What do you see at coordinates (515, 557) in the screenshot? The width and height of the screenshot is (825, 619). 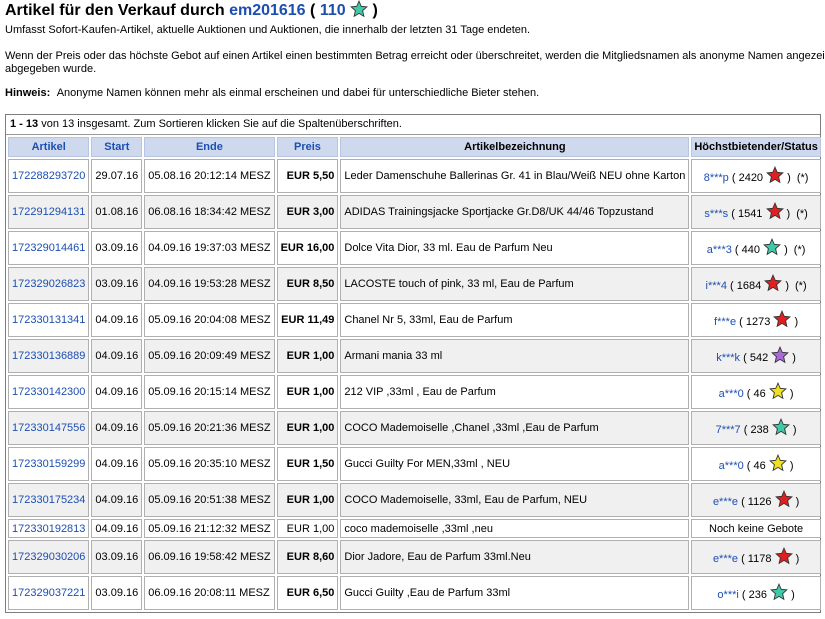 I see `item-title-cell: Dior Jadore, Eau de Parfum 33ml.Neu` at bounding box center [515, 557].